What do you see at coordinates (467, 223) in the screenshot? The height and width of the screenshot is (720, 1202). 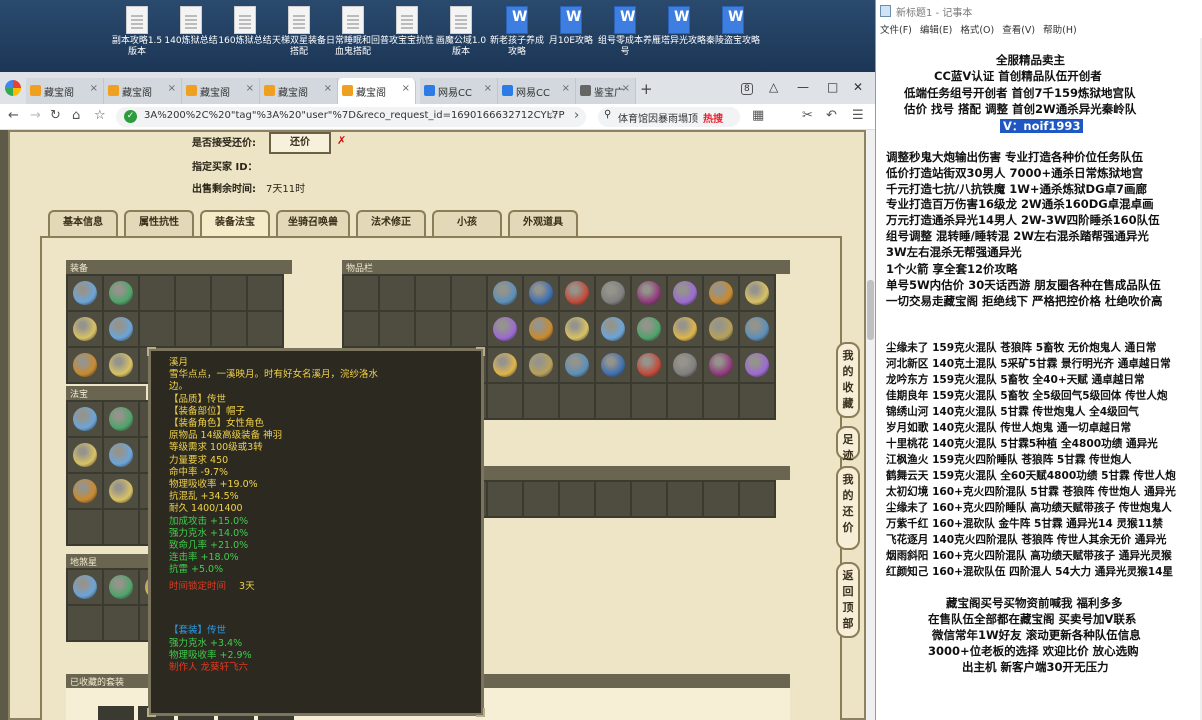 I see `game-tab: 小孩` at bounding box center [467, 223].